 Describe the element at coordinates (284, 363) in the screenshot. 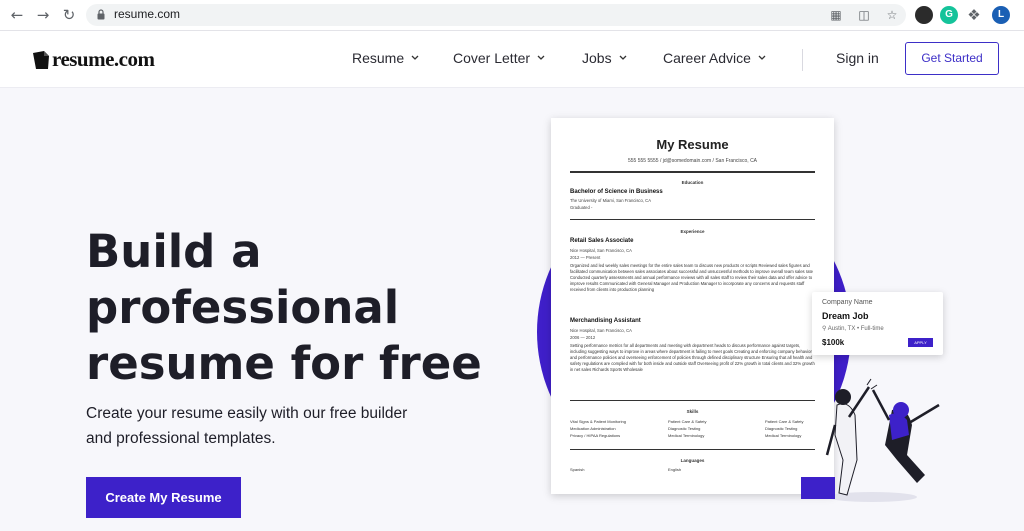

I see `hero-title-line: resume for free` at that location.